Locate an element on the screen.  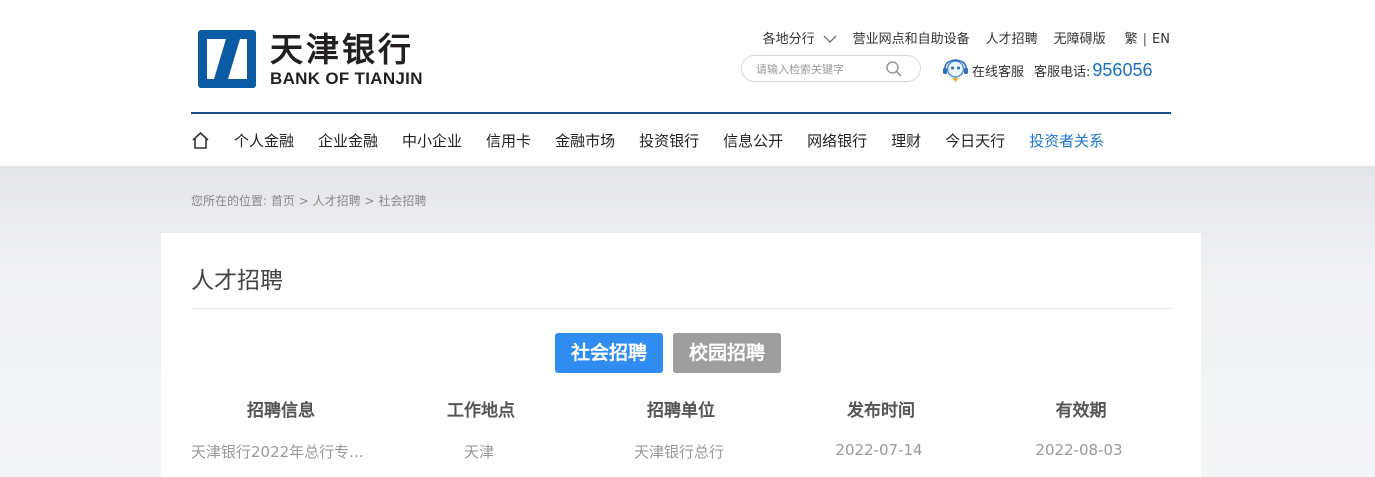
customer-service: 在线客服 客服电话: 956056 is located at coordinates (1047, 70).